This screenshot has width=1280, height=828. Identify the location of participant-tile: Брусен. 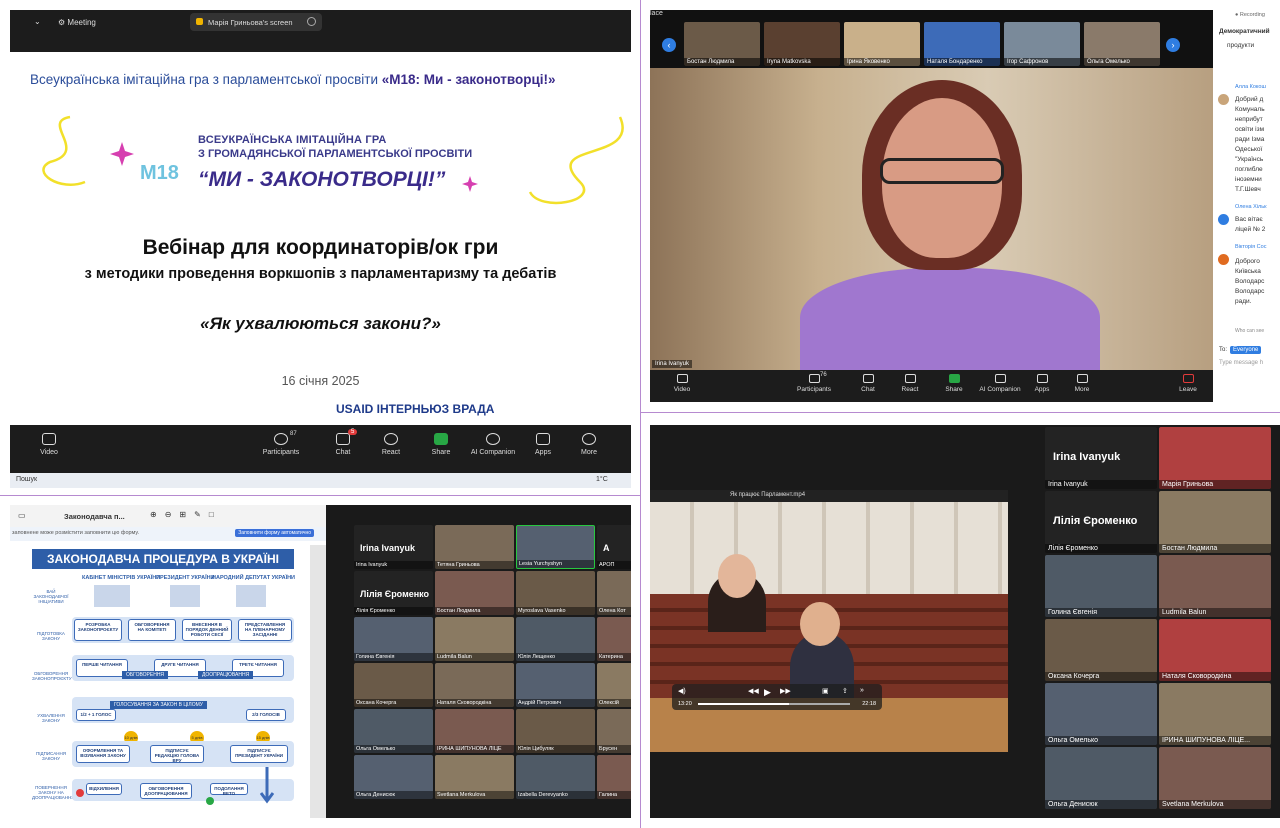
(614, 731).